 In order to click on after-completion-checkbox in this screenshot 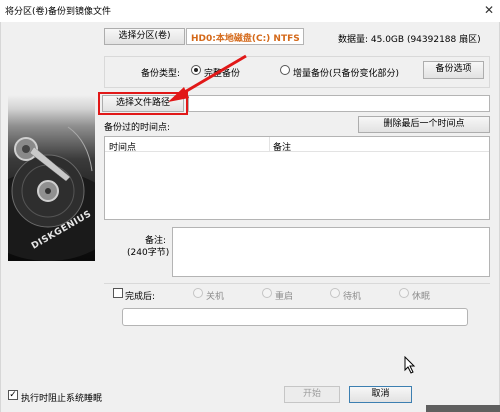, I will do `click(118, 293)`.